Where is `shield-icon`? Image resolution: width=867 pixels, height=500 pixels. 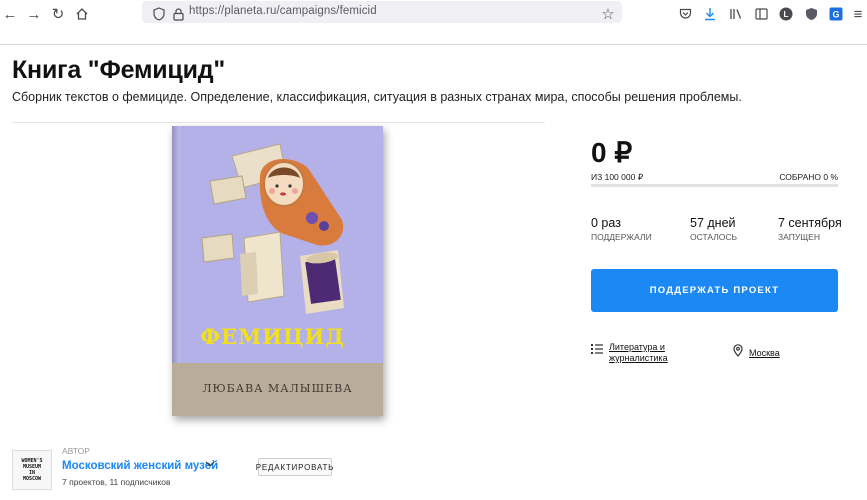 shield-icon is located at coordinates (159, 14).